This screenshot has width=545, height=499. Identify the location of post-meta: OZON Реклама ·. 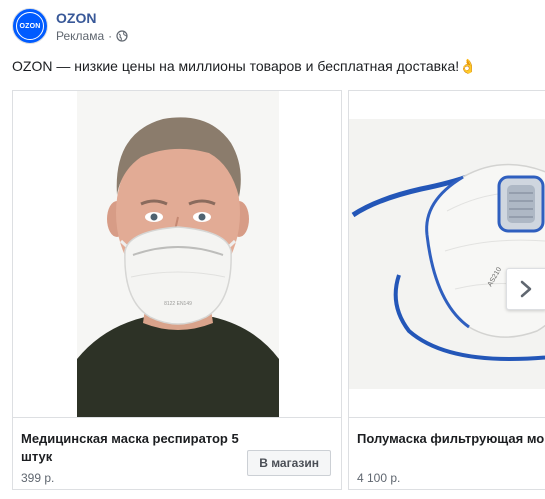
(92, 26).